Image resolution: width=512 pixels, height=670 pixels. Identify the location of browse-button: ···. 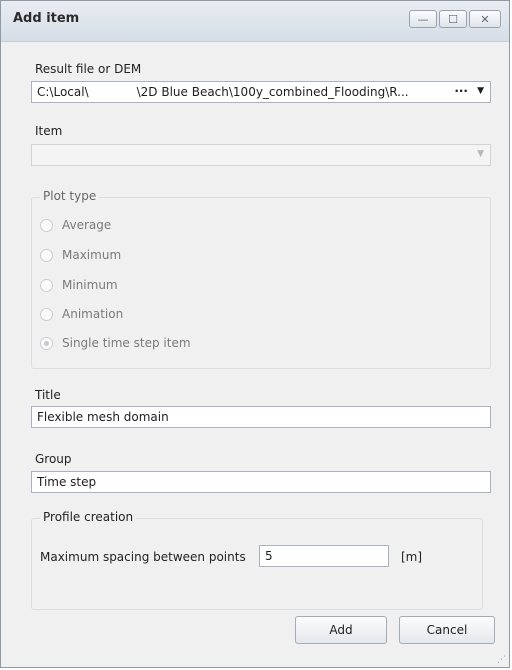
(461, 91).